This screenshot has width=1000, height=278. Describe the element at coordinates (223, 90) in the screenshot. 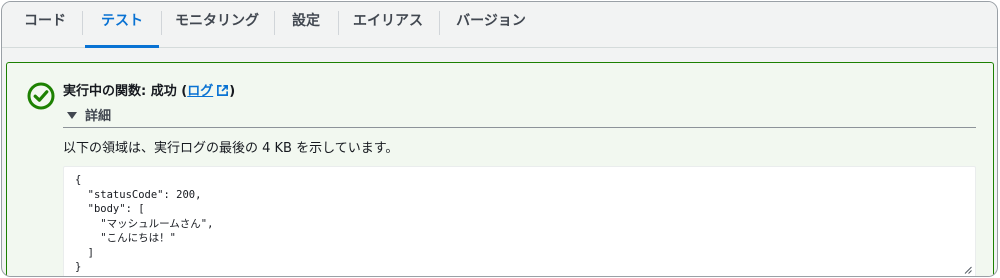

I see `external-link-icon` at that location.